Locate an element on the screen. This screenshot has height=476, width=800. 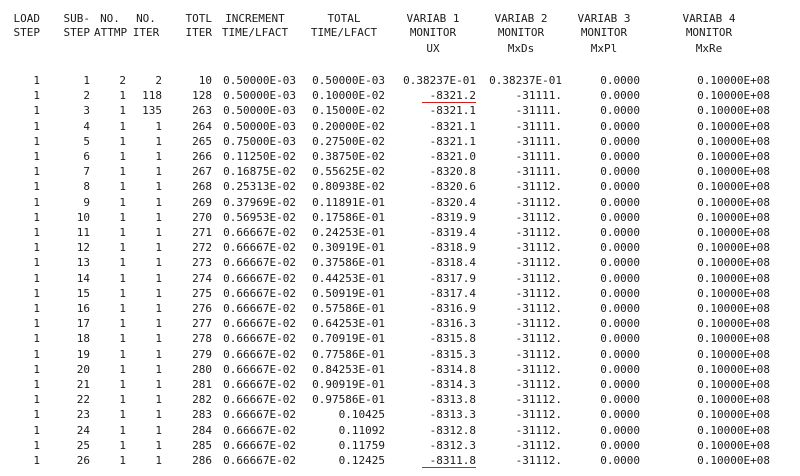
header-variable-2-mxds: MONITOR is located at coordinates (521, 32).